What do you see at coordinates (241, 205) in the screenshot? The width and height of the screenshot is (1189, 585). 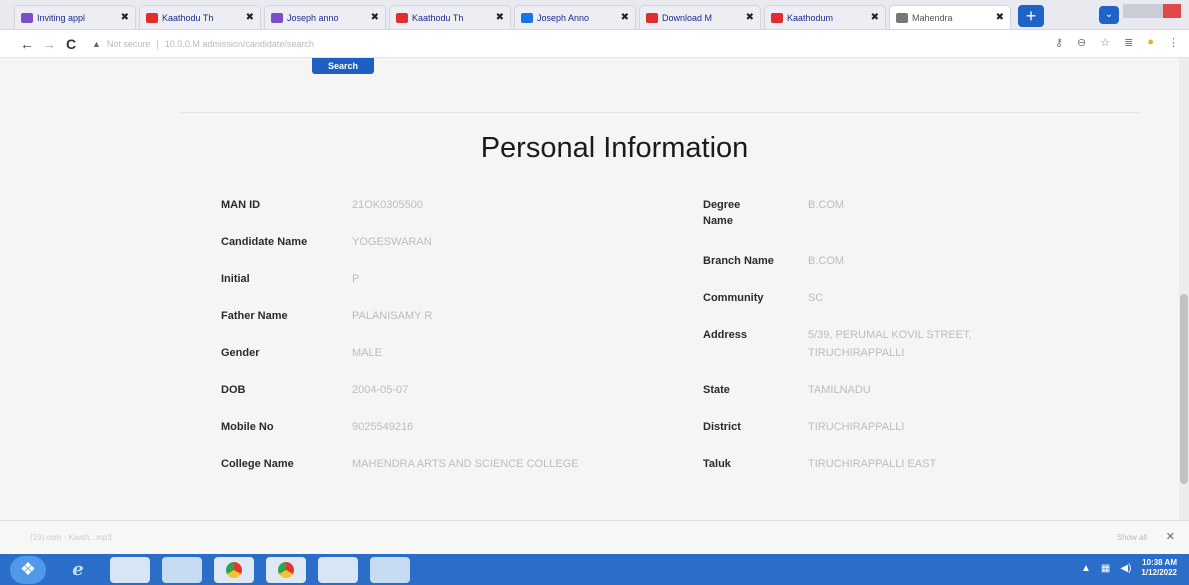 I see `label-man-id: MAN ID` at bounding box center [241, 205].